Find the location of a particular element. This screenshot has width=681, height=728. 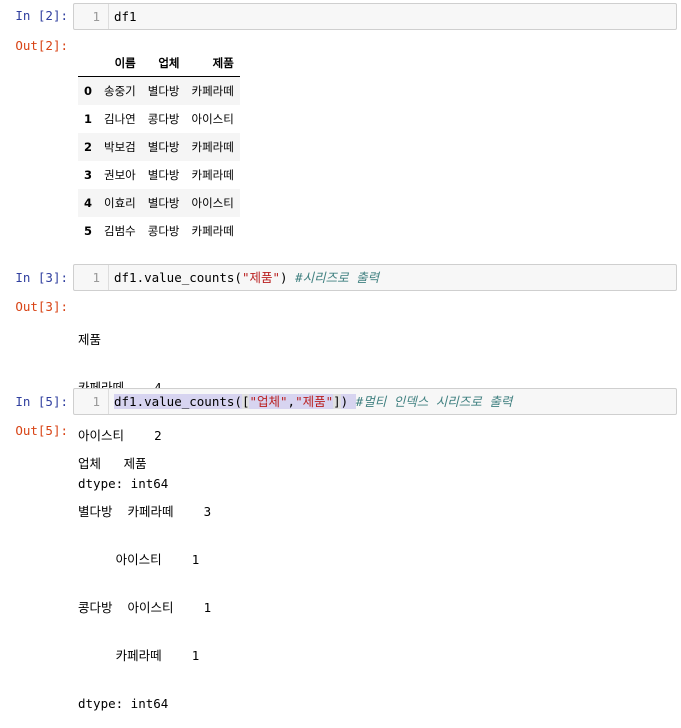

table-row: 4 이효리 별다방 아이스티 is located at coordinates (159, 203).